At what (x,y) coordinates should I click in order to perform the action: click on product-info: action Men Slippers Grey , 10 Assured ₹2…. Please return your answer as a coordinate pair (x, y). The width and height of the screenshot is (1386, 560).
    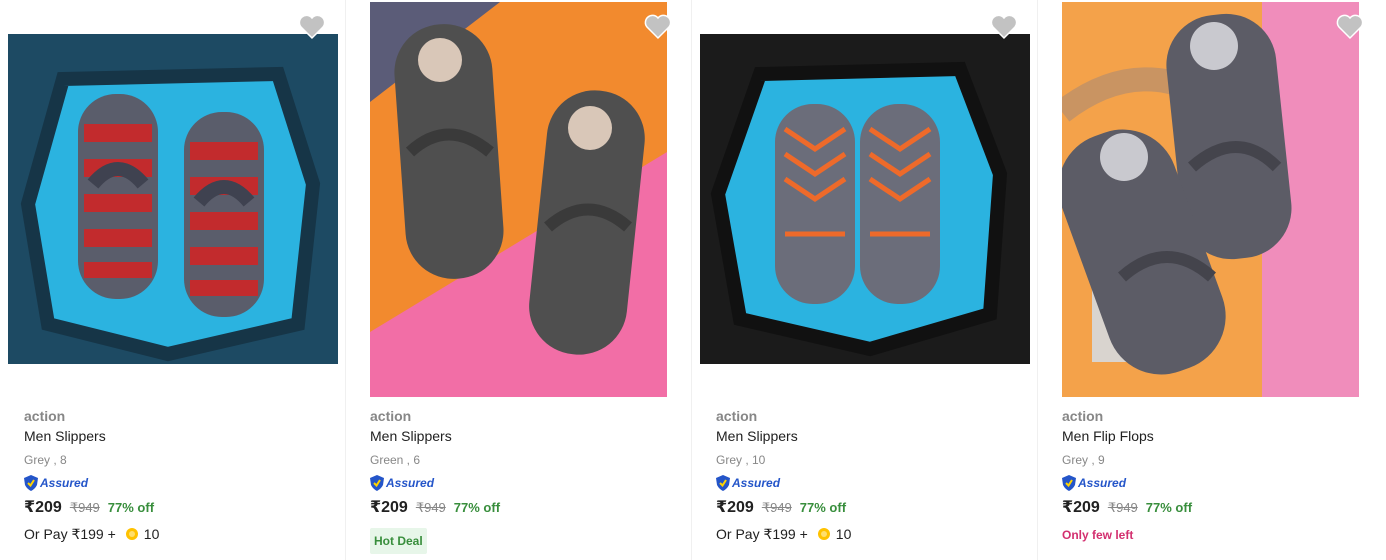
    Looking at the image, I should click on (783, 475).